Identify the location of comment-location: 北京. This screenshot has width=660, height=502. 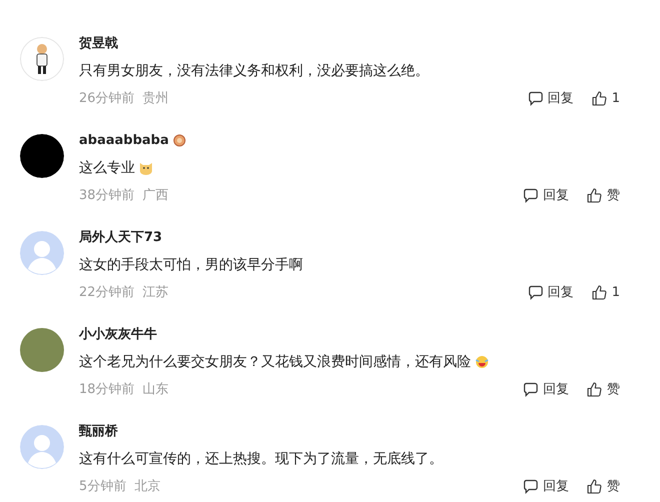
(147, 486).